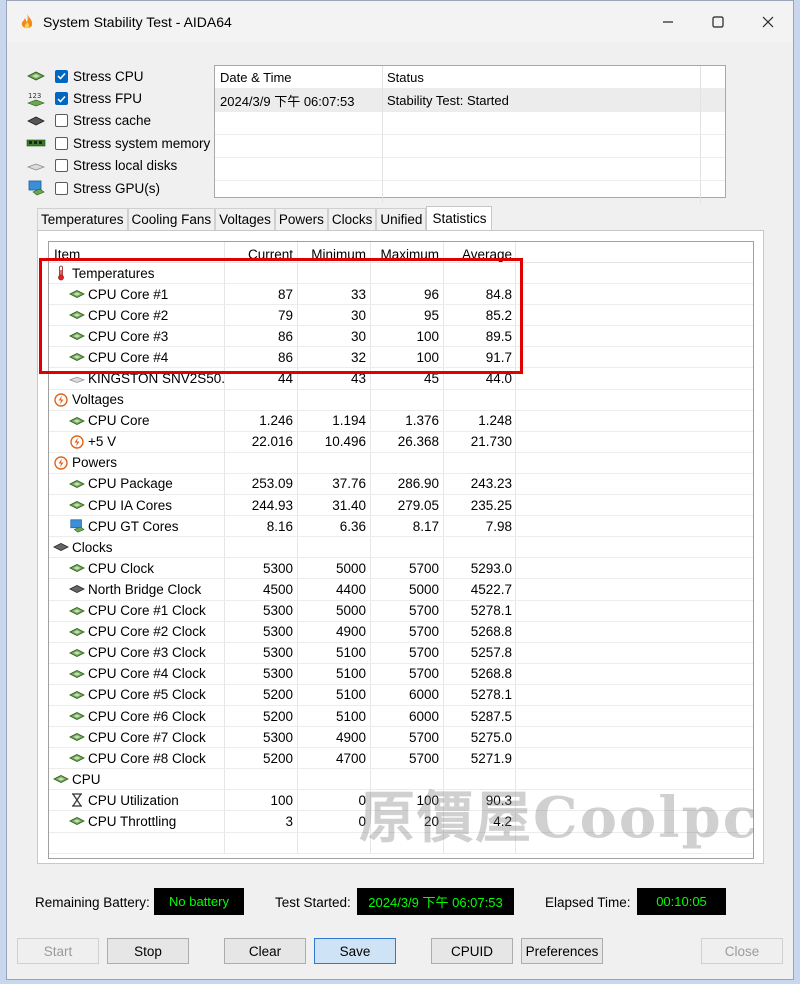 The height and width of the screenshot is (984, 800). What do you see at coordinates (401, 780) in the screenshot?
I see `table-group-row: CPU` at bounding box center [401, 780].